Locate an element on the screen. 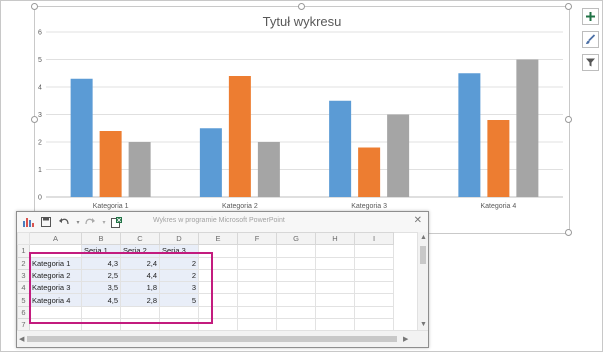 This screenshot has height=352, width=603. edit-in-excel-icon is located at coordinates (116, 222).